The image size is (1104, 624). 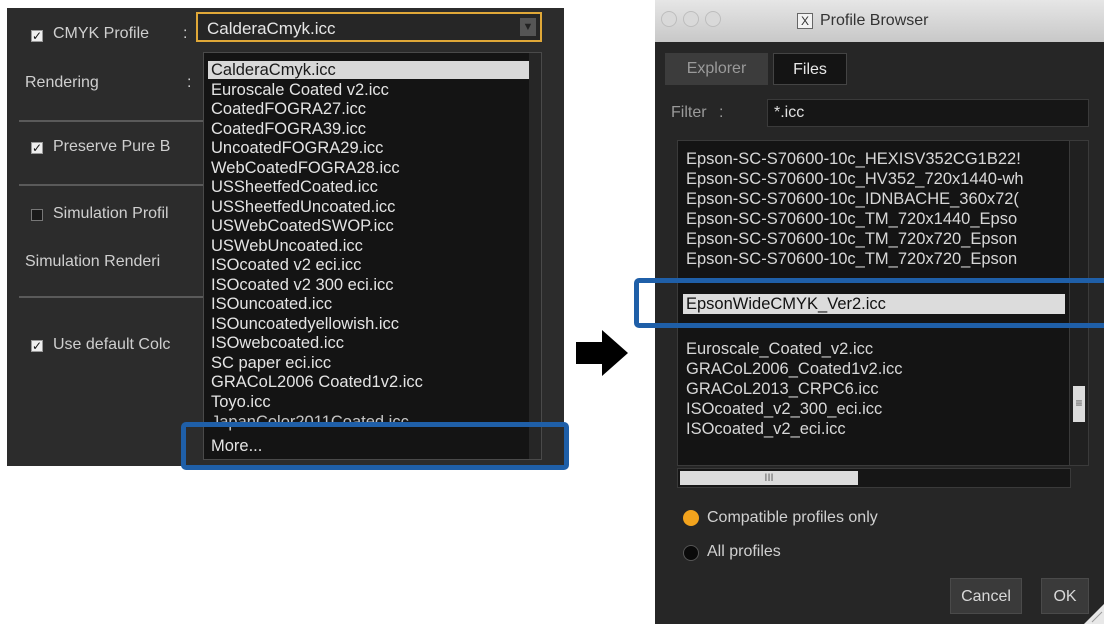 I want to click on cancel-button: Cancel, so click(x=986, y=596).